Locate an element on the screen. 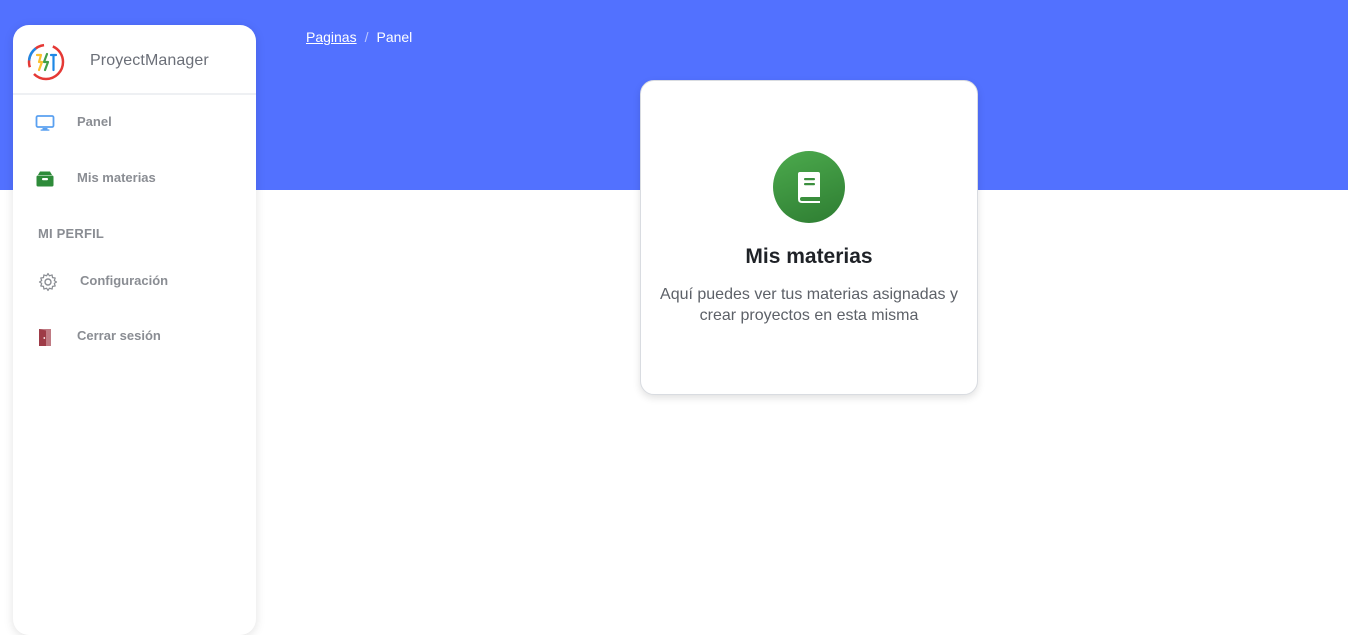  brand-name: ProyectManager is located at coordinates (149, 60).